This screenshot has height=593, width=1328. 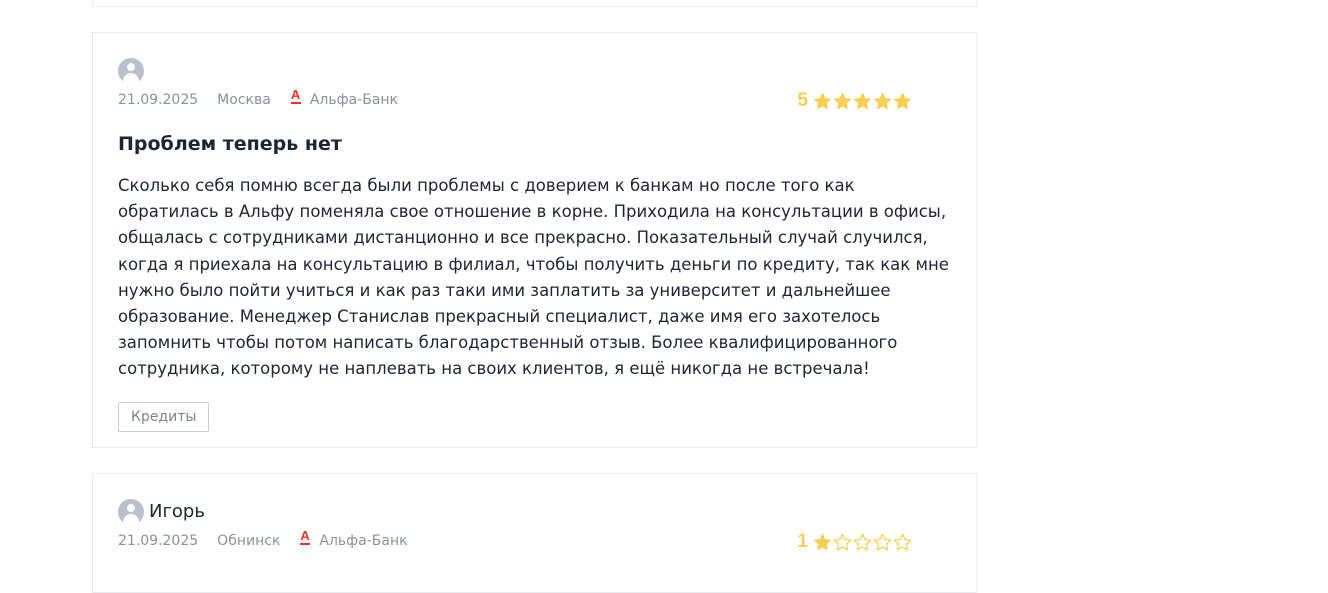 What do you see at coordinates (802, 100) in the screenshot?
I see `rating-value: 5` at bounding box center [802, 100].